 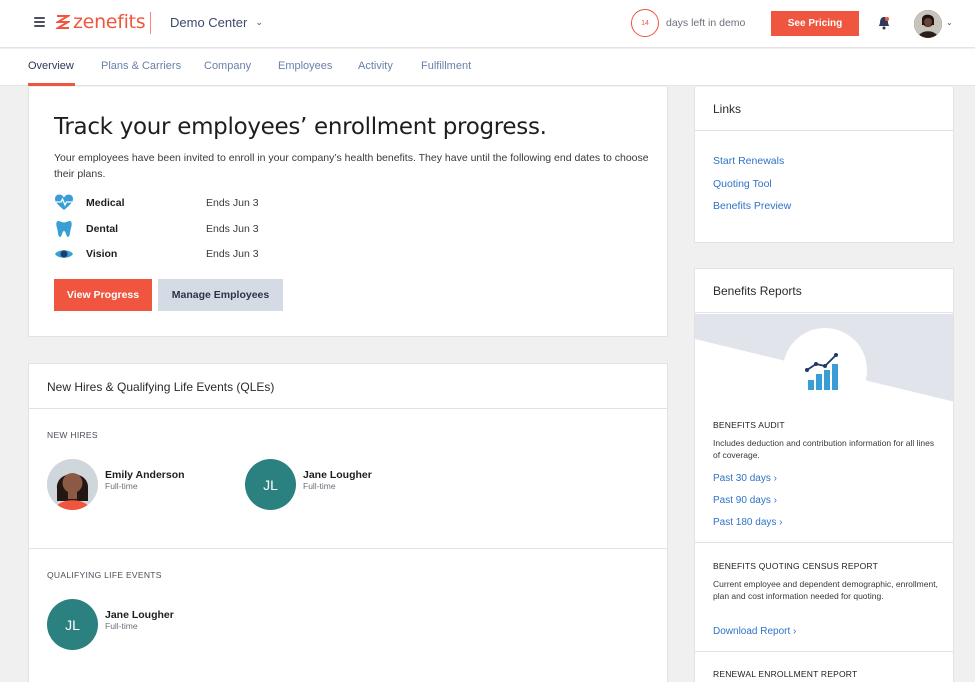 What do you see at coordinates (145, 475) in the screenshot?
I see `employee-name: Emily Anderson` at bounding box center [145, 475].